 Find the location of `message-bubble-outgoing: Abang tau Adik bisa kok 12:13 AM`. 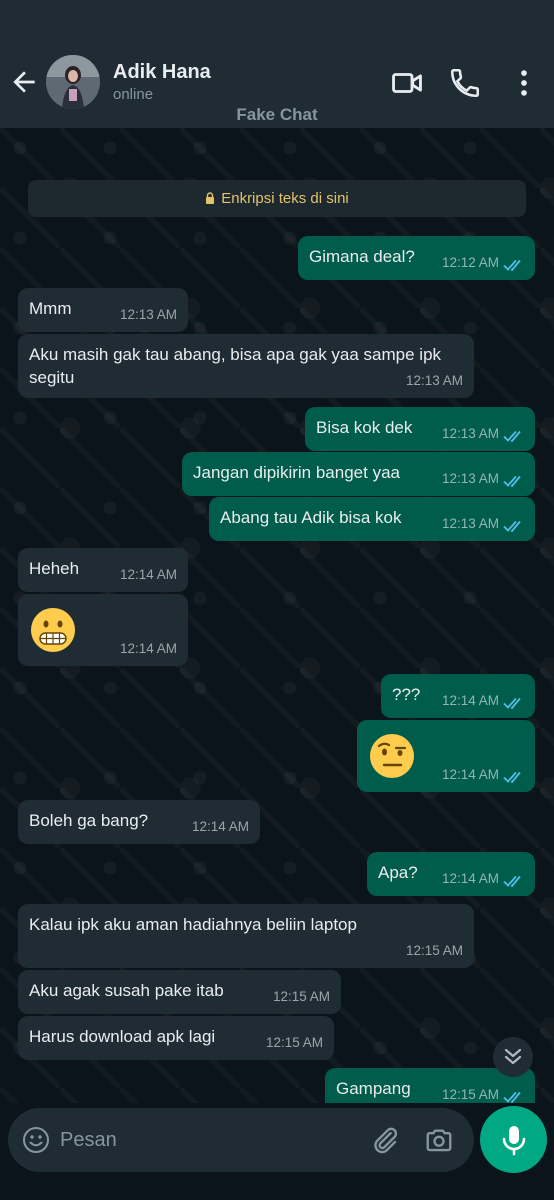

message-bubble-outgoing: Abang tau Adik bisa kok 12:13 AM is located at coordinates (372, 519).